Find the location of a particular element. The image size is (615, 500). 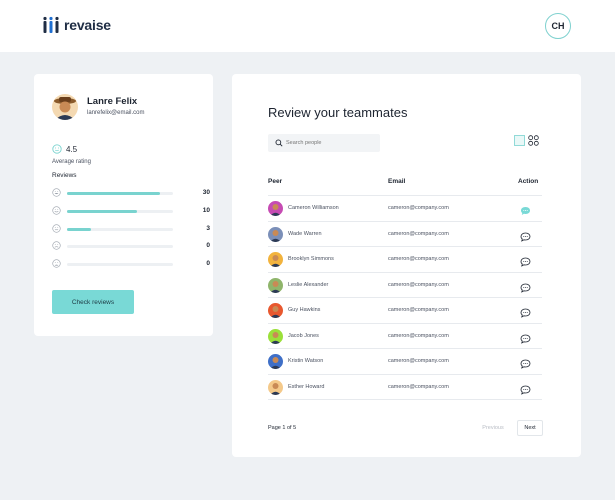

search-box is located at coordinates (324, 143).